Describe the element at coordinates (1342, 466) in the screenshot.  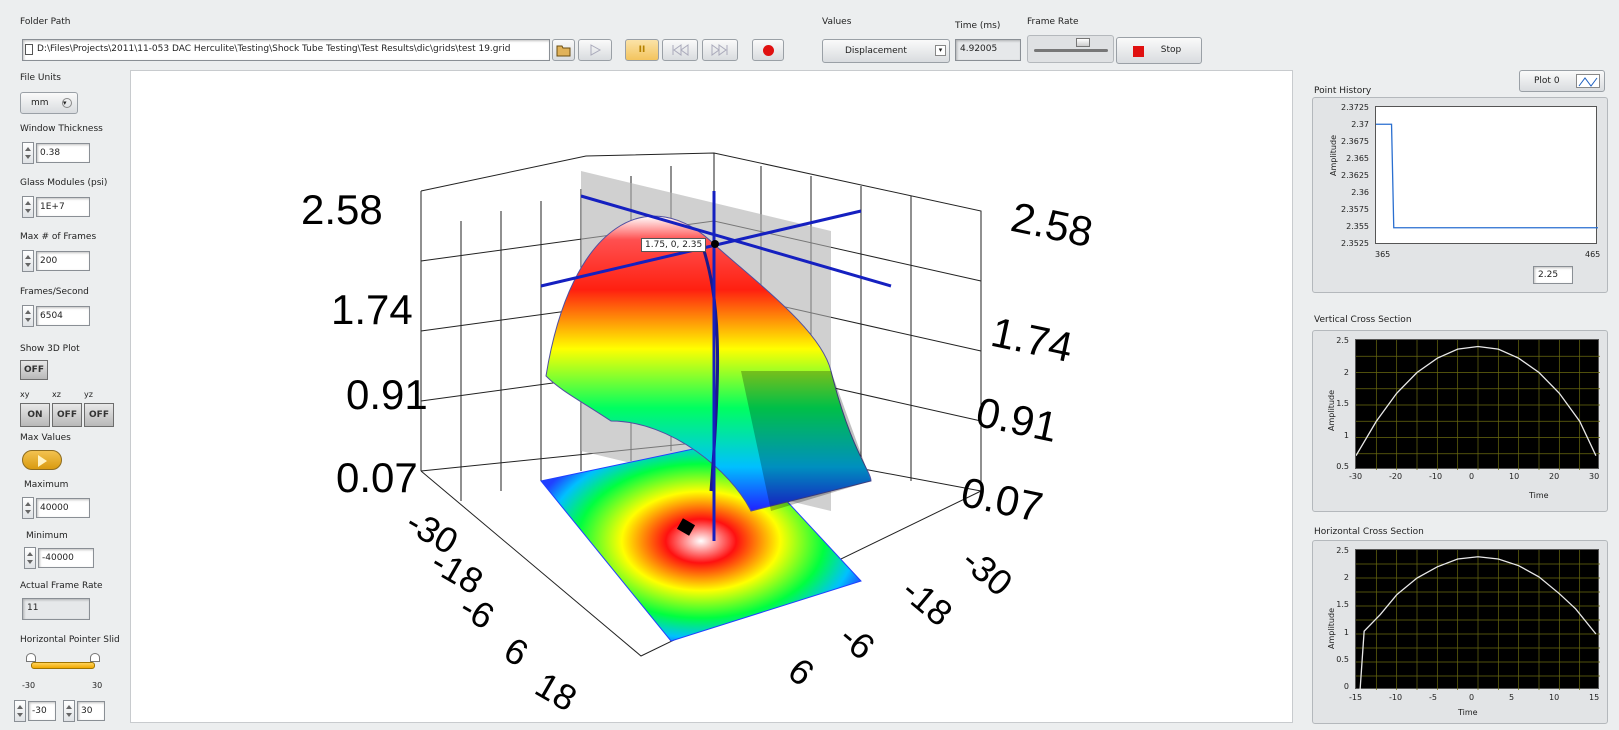
I see `y-tick-label: 0.5` at that location.